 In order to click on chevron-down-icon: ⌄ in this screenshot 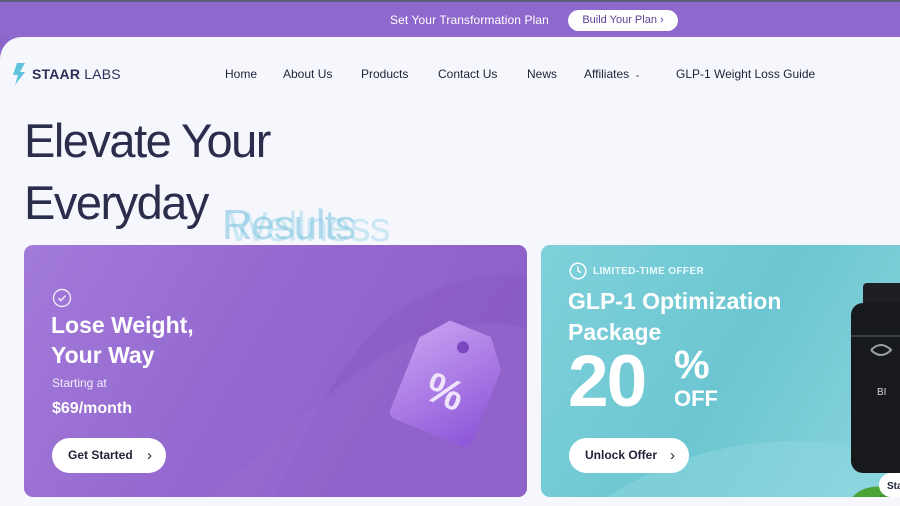, I will do `click(637, 74)`.